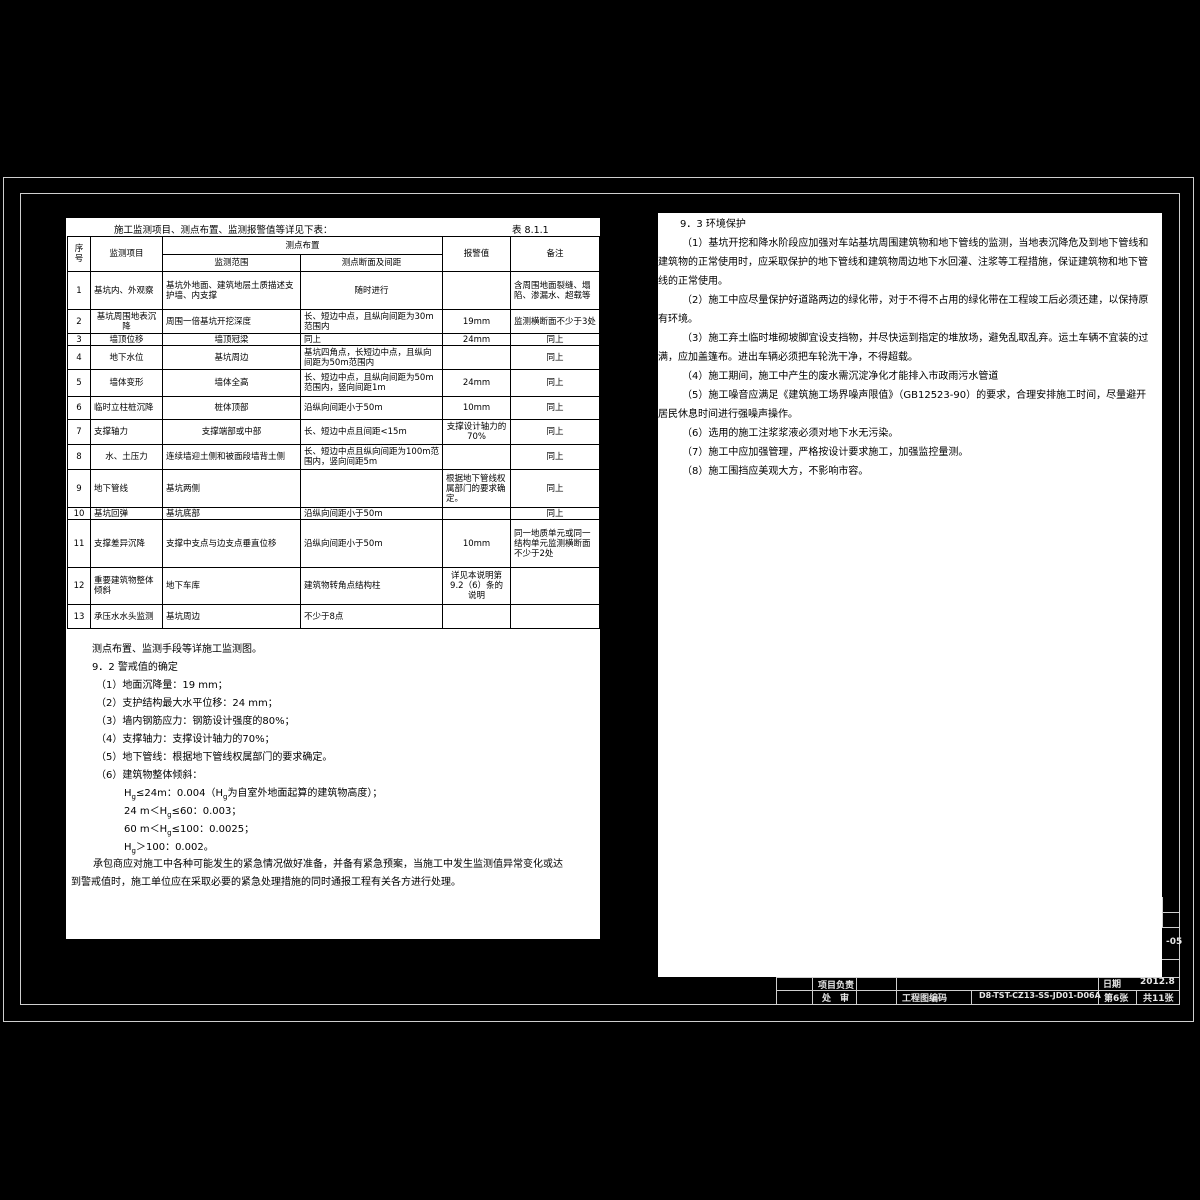  I want to click on date-value: 2012.8, so click(1157, 982).